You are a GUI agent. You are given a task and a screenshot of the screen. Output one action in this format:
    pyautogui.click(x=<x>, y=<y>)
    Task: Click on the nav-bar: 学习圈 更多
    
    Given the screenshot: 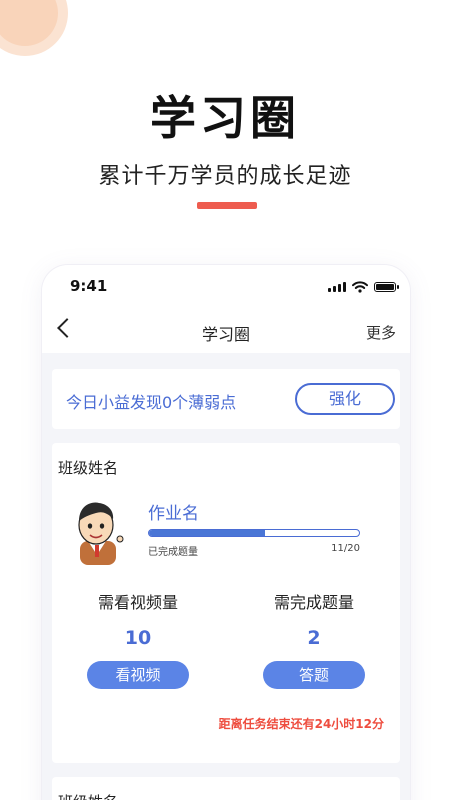 What is the action you would take?
    pyautogui.click(x=226, y=331)
    